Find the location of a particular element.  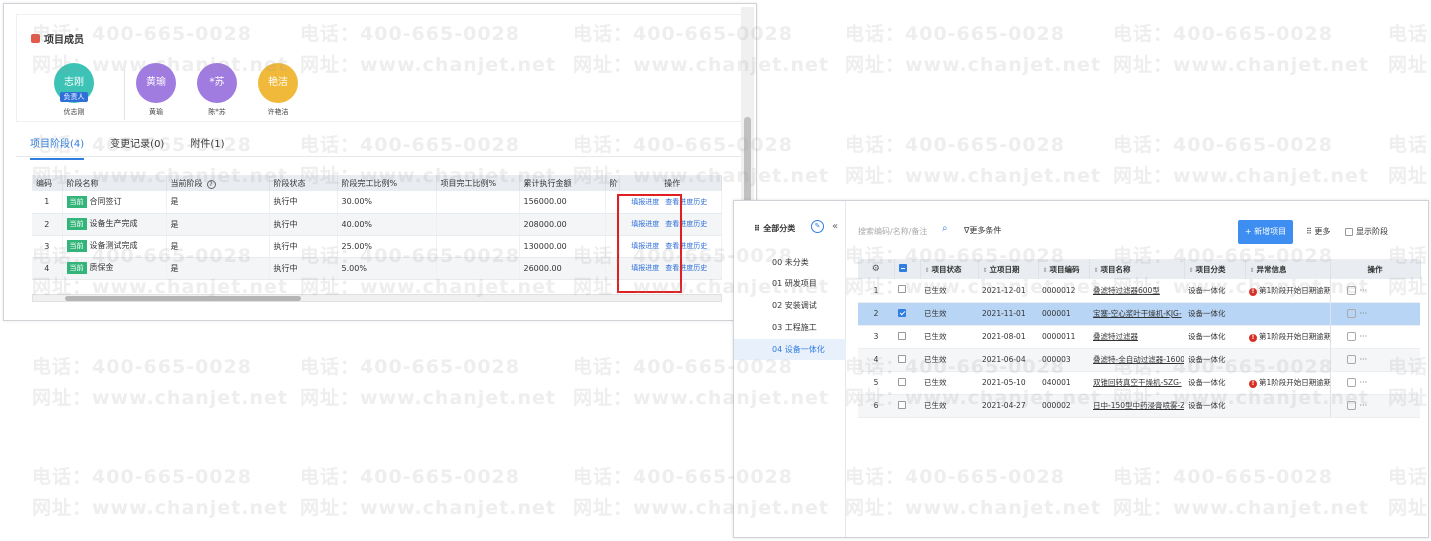

member-item: 艳洁 许艳洁 is located at coordinates (278, 90).